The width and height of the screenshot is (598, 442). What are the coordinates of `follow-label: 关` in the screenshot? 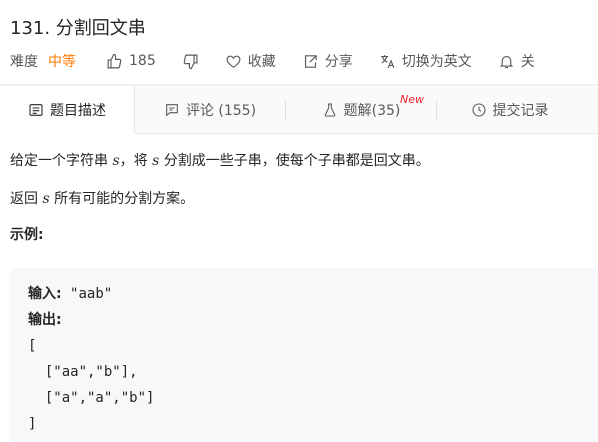 It's located at (527, 62).